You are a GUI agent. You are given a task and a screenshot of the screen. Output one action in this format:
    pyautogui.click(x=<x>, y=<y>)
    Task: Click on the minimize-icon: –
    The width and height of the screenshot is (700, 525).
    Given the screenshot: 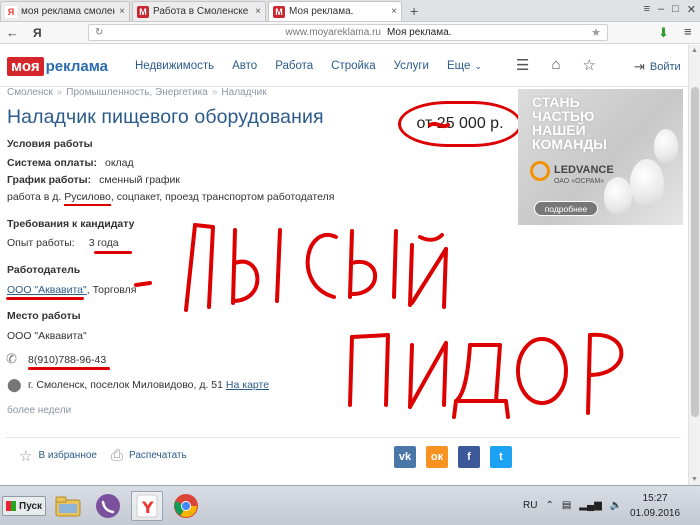 What is the action you would take?
    pyautogui.click(x=661, y=9)
    